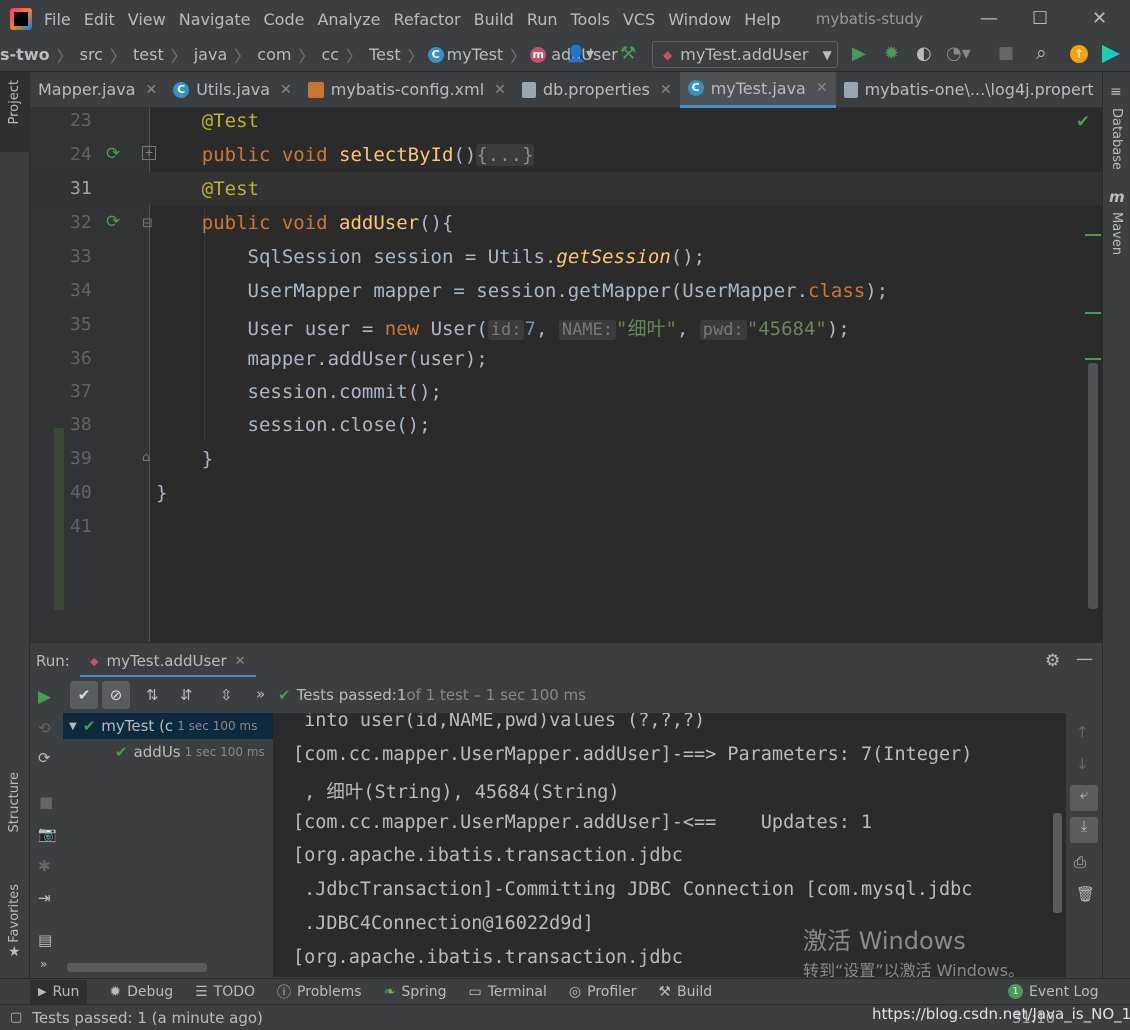 The image size is (1130, 1030). I want to click on debug-tool-button: ✹ Debug, so click(141, 992).